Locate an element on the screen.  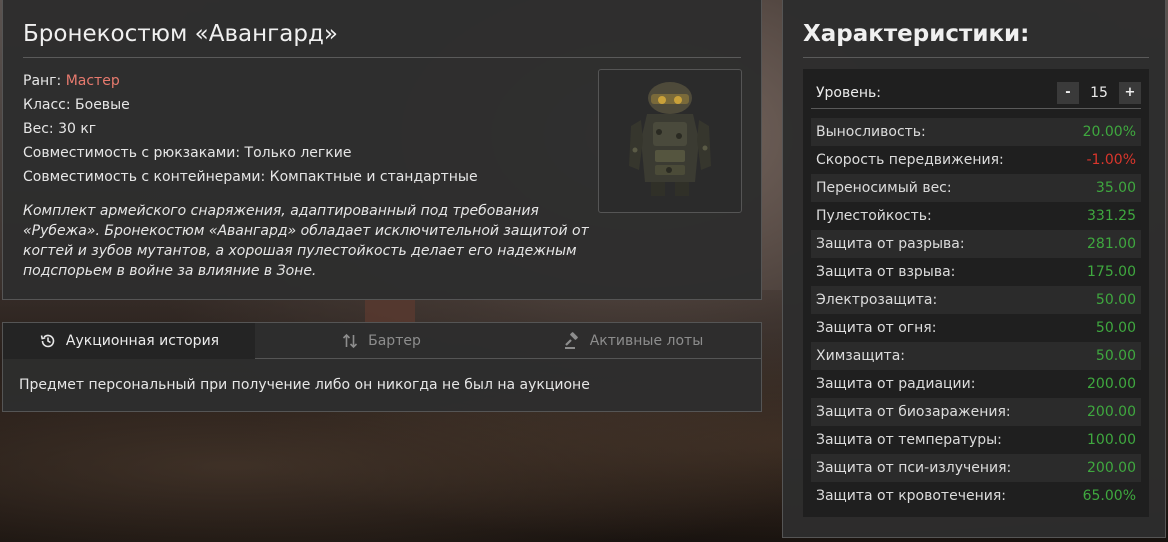
tab-auction-history: Аукционная история is located at coordinates (129, 341).